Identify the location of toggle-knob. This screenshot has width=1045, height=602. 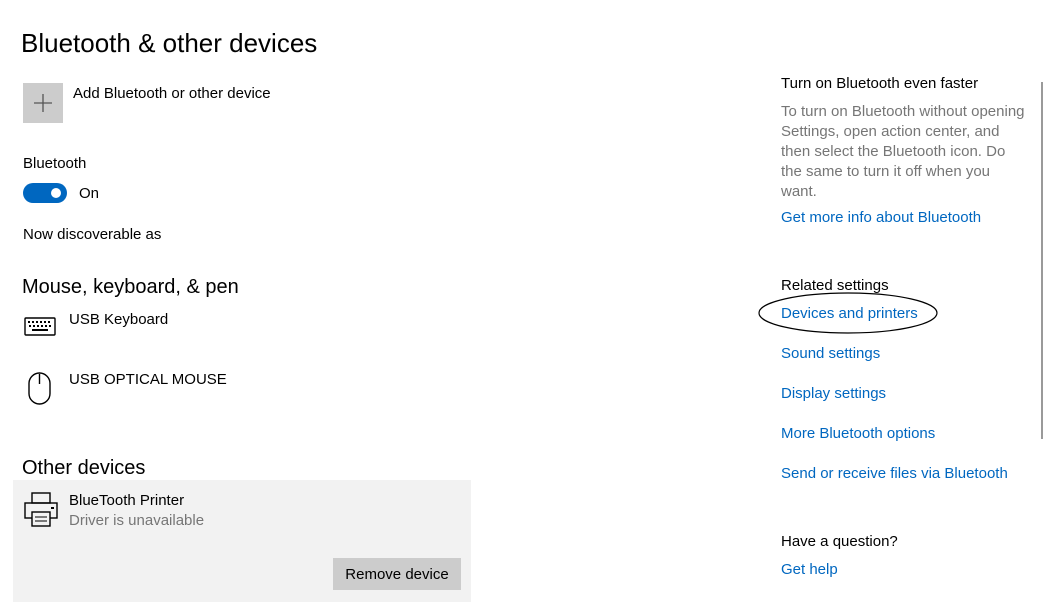
(56, 193).